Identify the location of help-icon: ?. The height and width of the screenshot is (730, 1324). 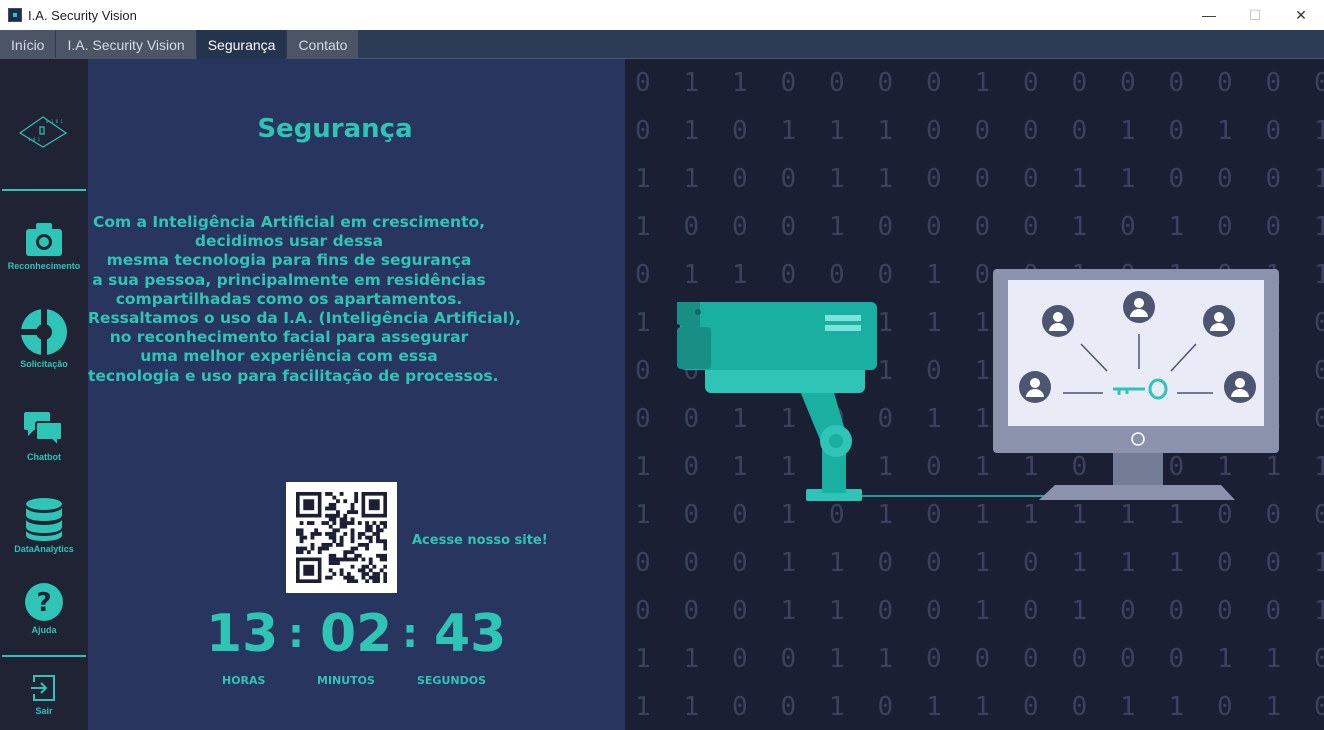
(44, 602).